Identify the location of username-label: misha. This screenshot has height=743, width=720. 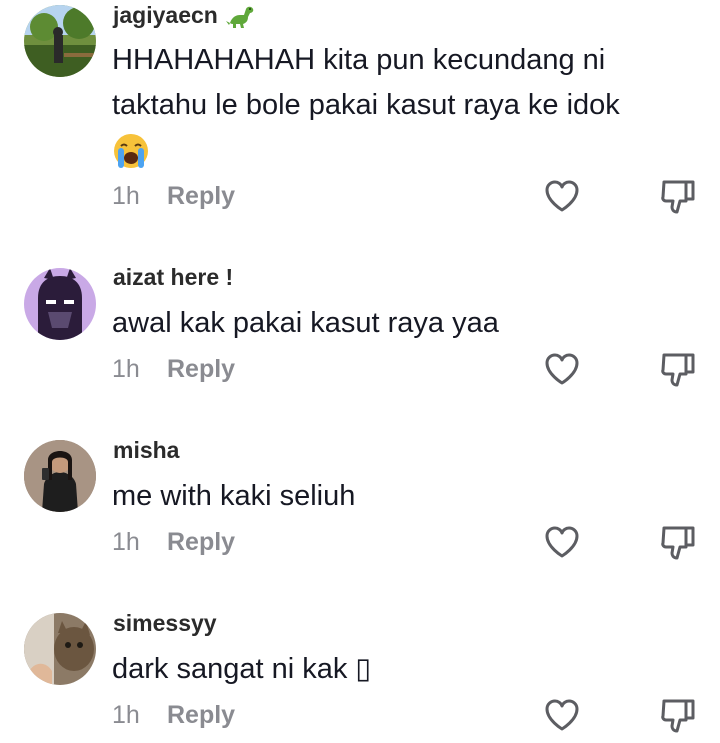
(146, 450).